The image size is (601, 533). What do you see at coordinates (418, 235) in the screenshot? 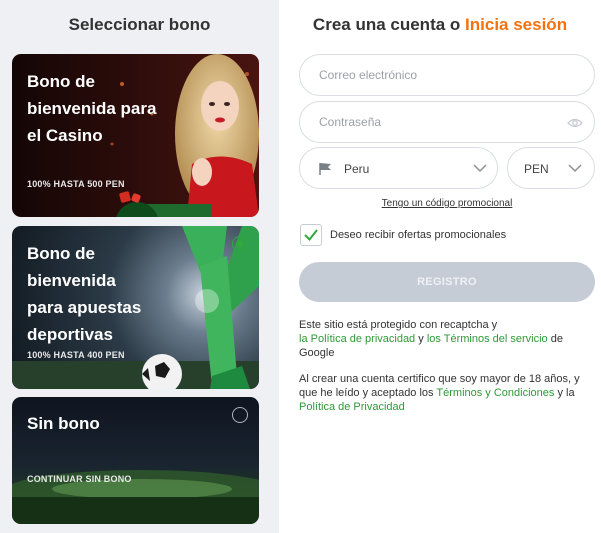
I see `offers-checkbox-label: Deseo recibir ofertas promocionales` at bounding box center [418, 235].